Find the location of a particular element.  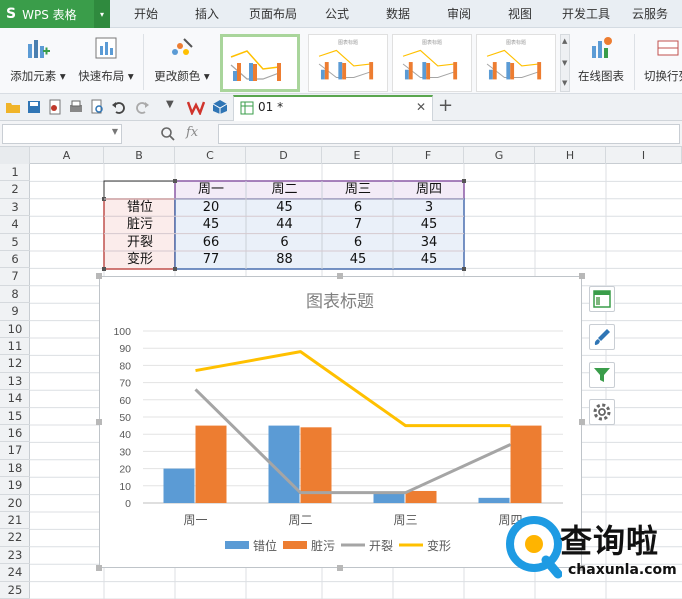

wps-w-icon is located at coordinates (196, 107).